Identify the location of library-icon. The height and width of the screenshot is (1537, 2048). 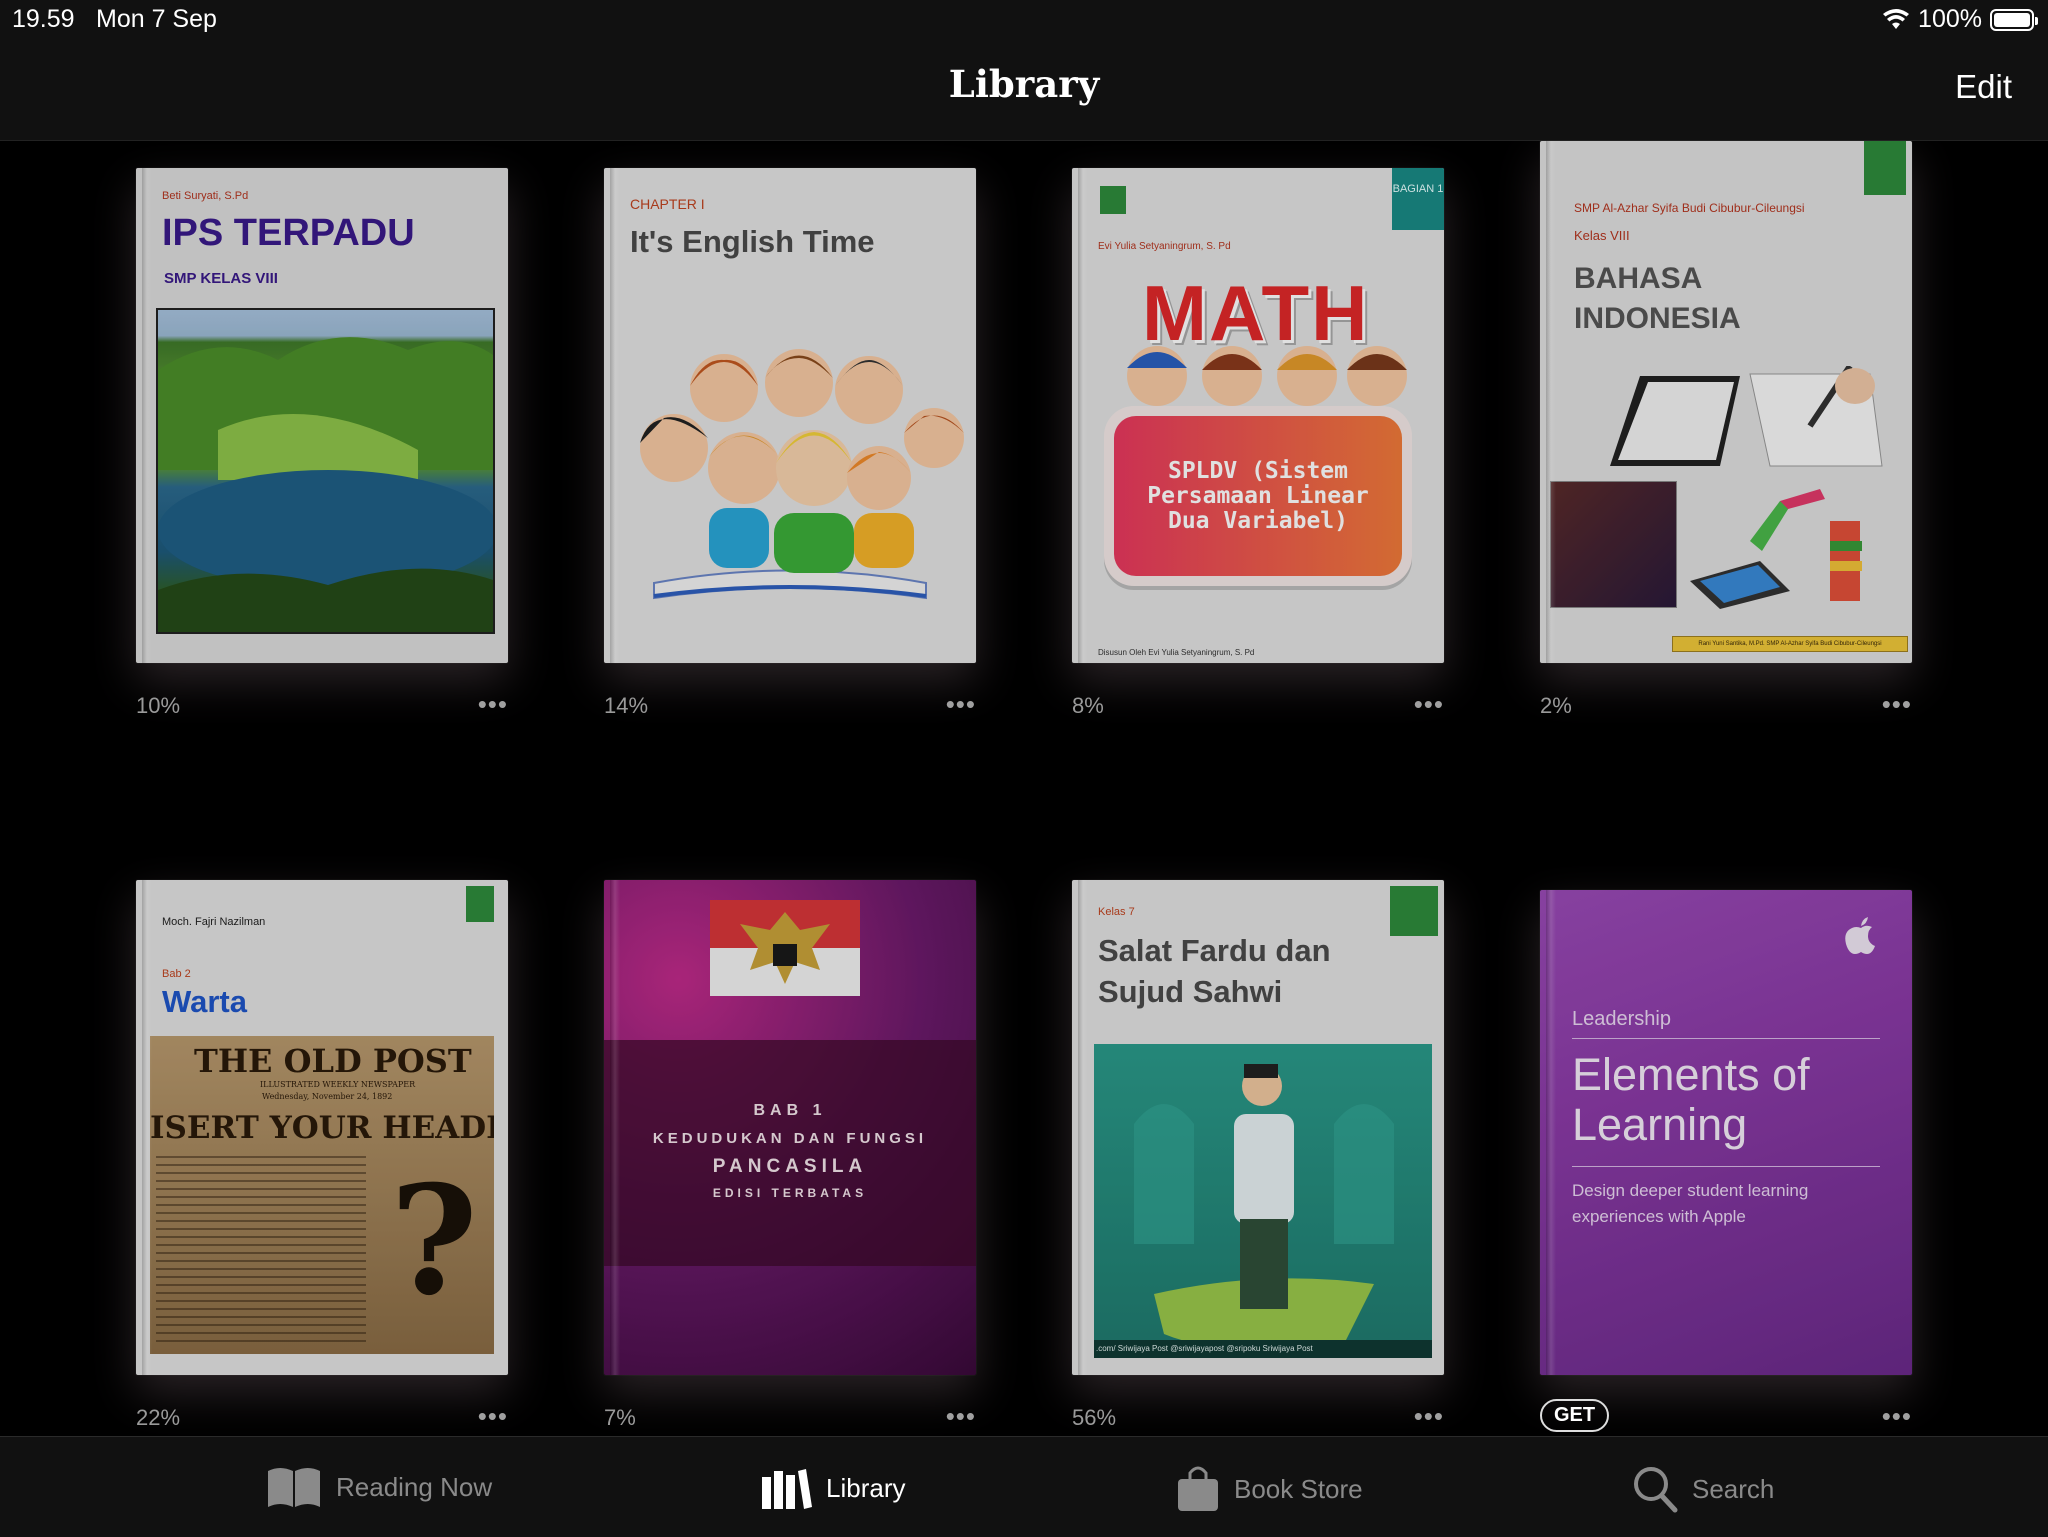
(787, 1489).